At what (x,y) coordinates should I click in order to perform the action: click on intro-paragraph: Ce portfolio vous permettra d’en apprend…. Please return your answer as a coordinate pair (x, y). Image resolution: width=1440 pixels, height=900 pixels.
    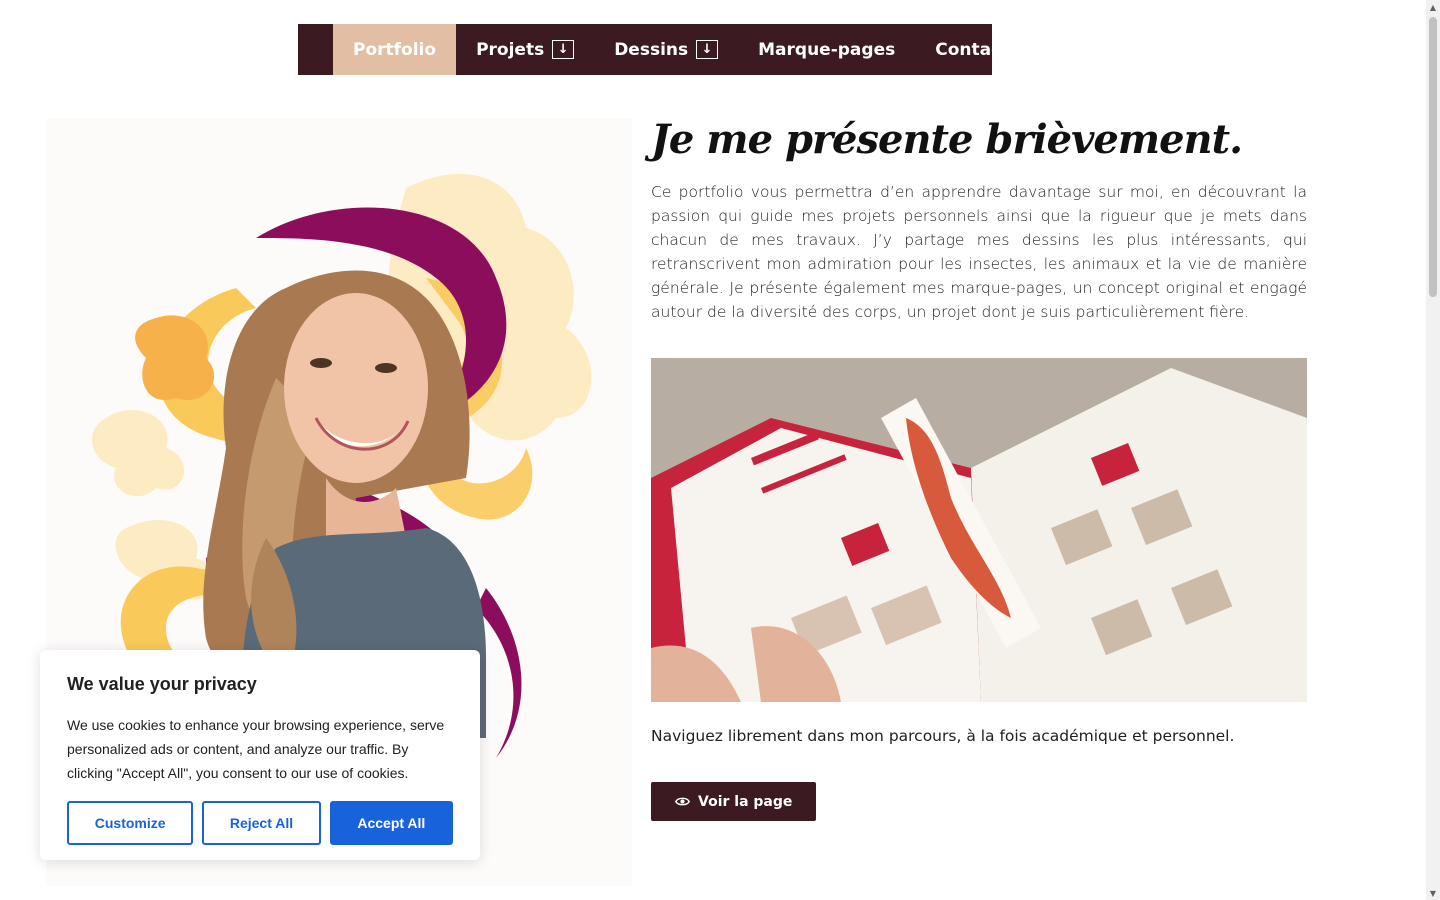
    Looking at the image, I should click on (979, 252).